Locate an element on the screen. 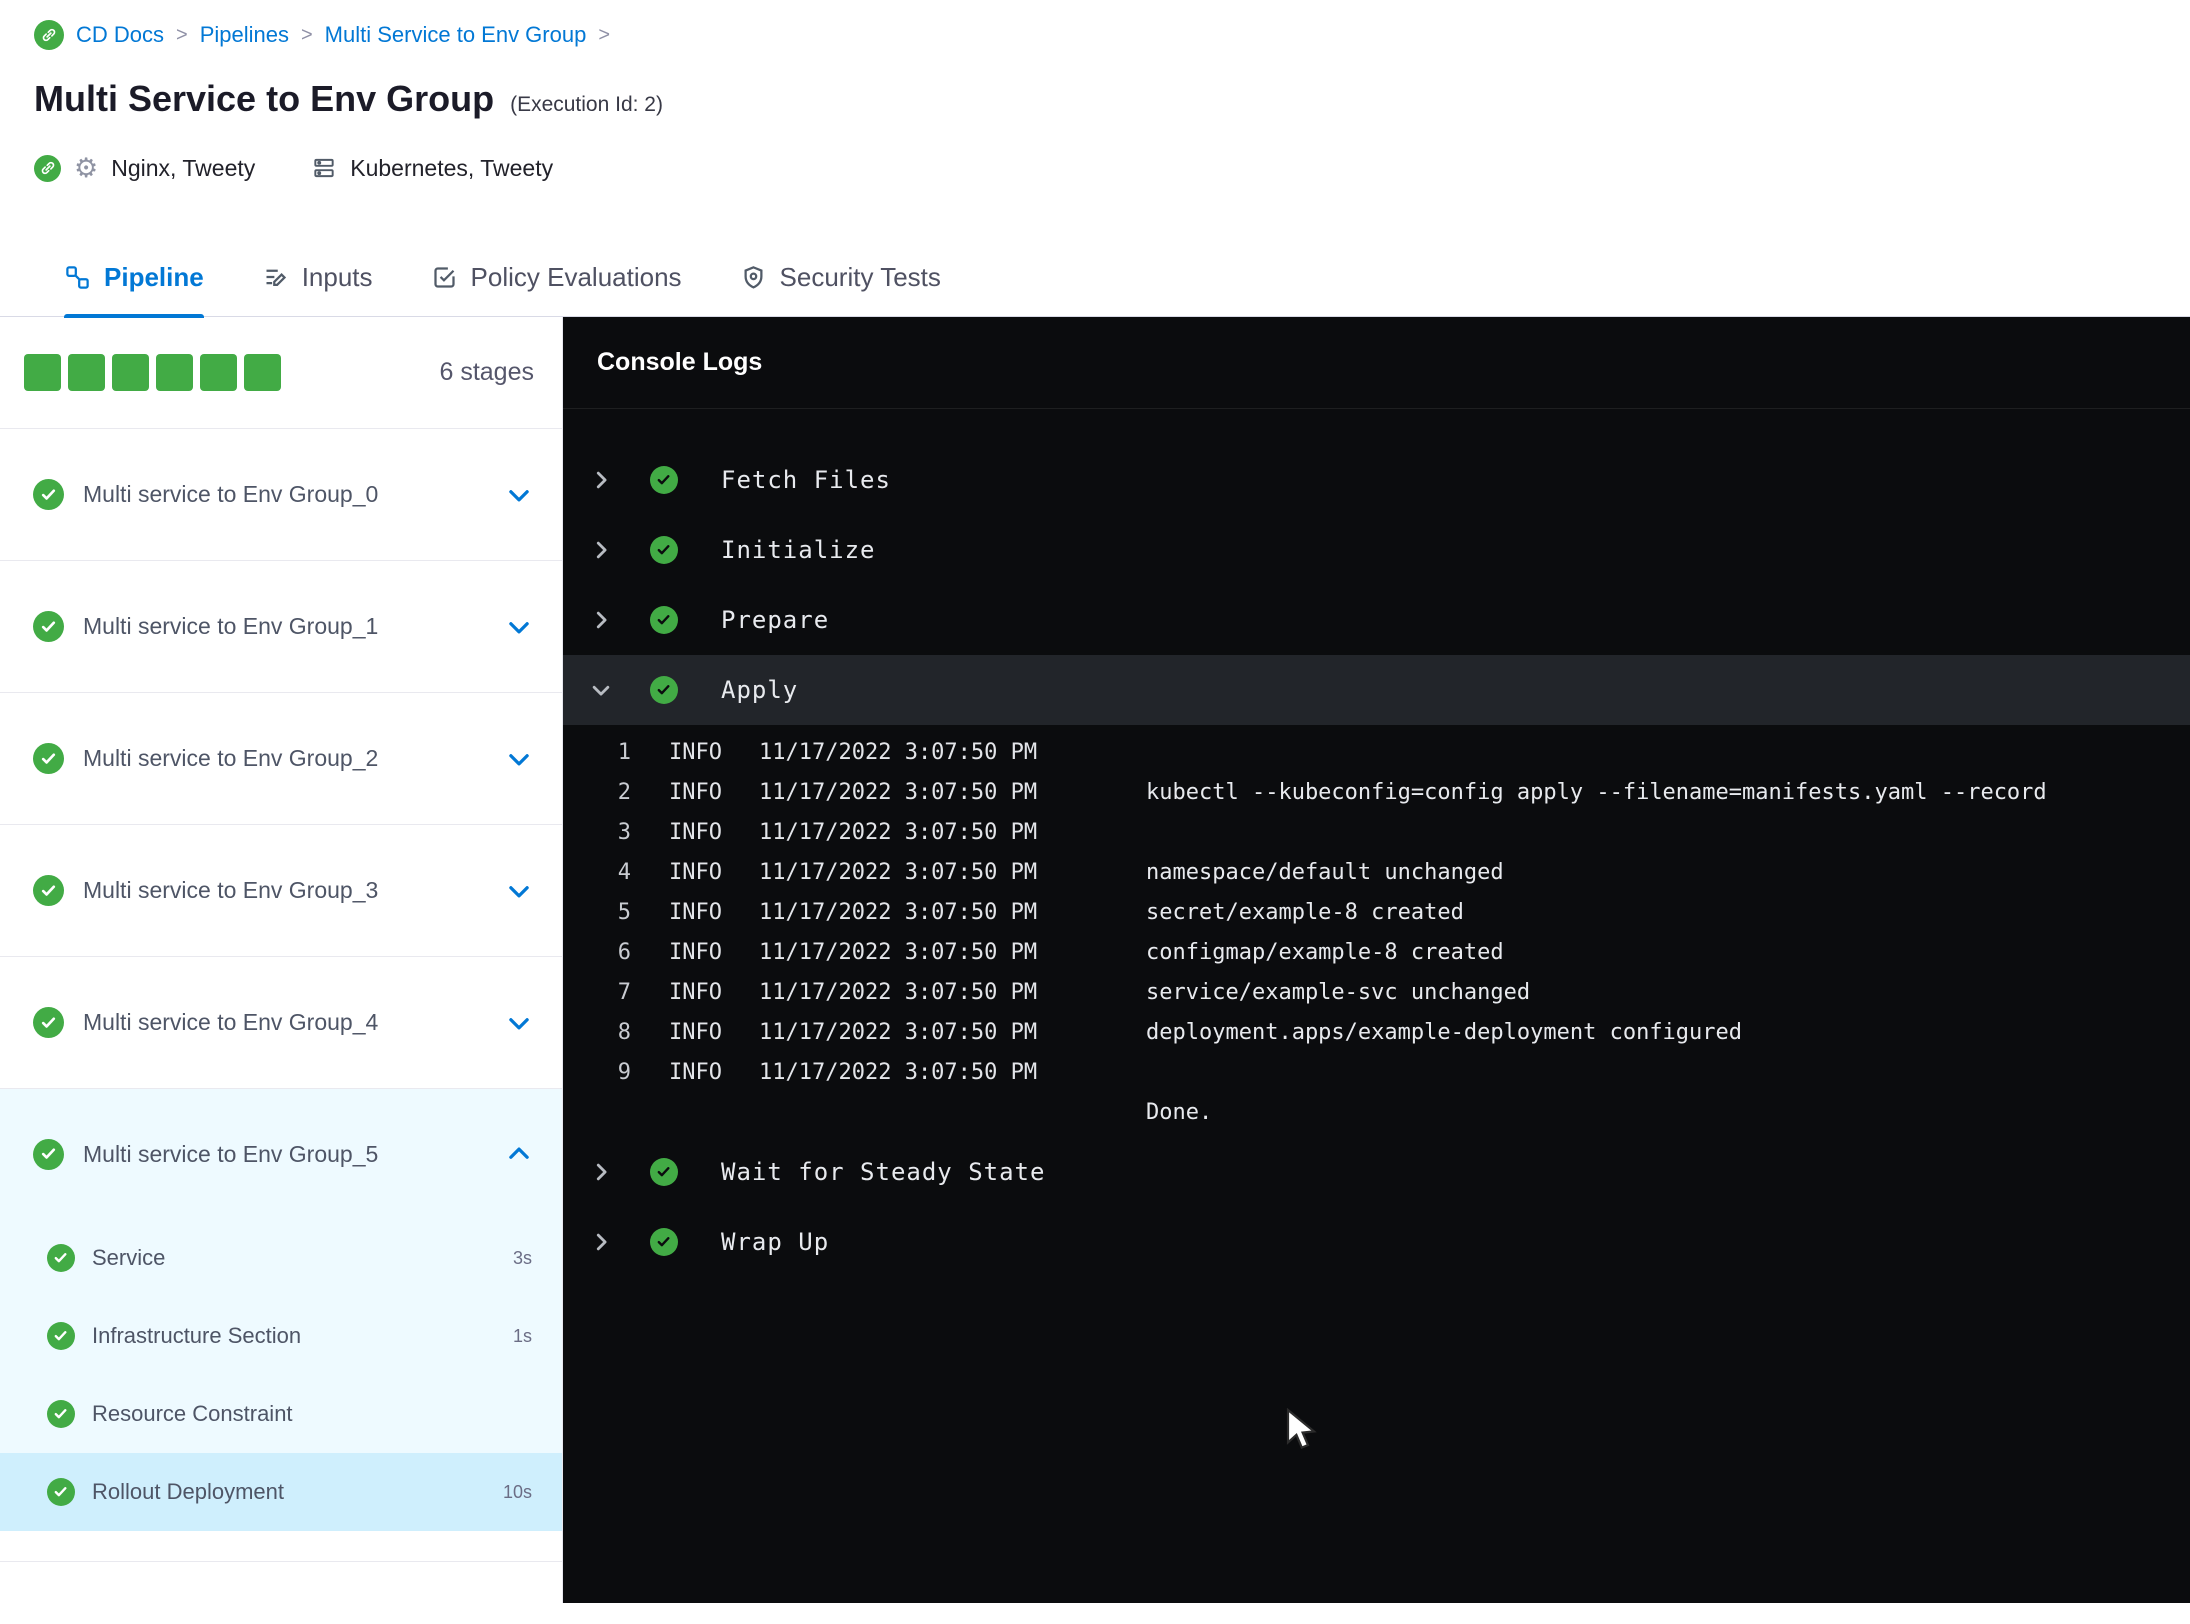 The image size is (2190, 1624). step-row-service: Service 3s is located at coordinates (281, 1258).